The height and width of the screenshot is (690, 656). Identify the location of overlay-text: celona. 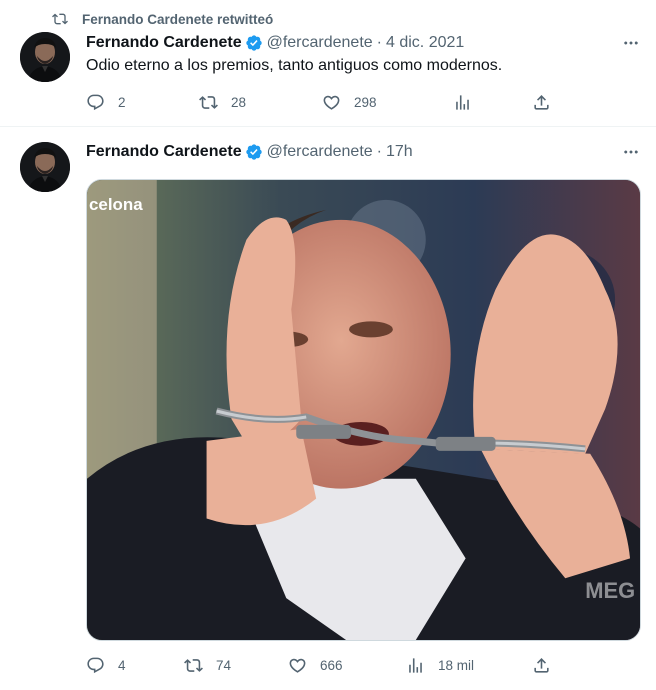
(116, 204).